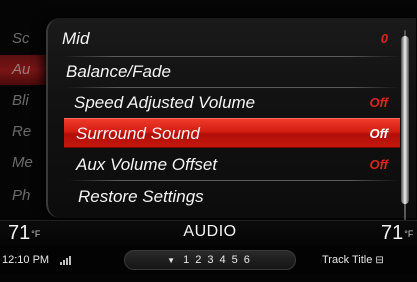  Describe the element at coordinates (247, 260) in the screenshot. I see `preset-6: 6` at that location.